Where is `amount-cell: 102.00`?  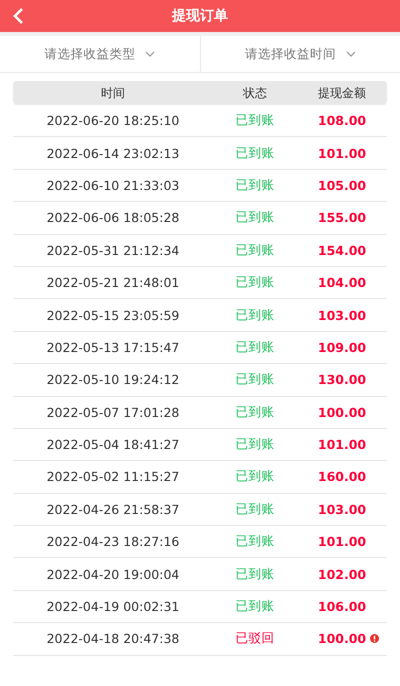 amount-cell: 102.00 is located at coordinates (342, 574).